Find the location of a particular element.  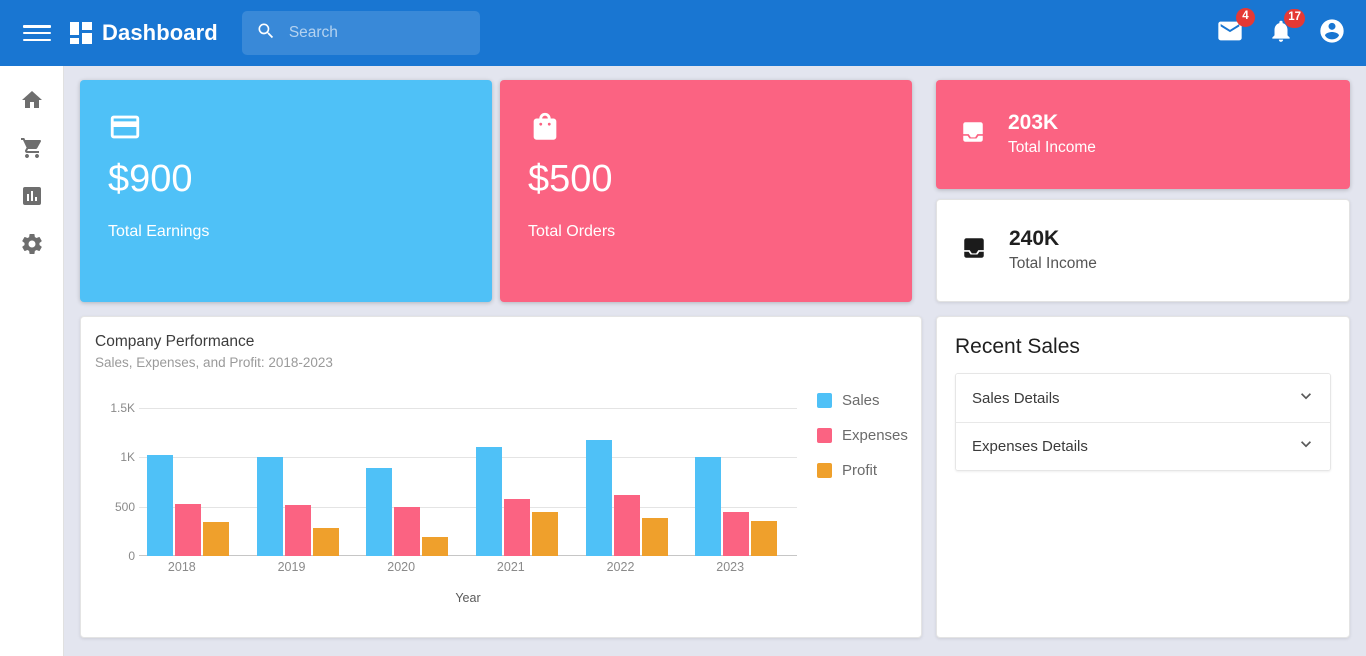

shopping-cart-icon is located at coordinates (32, 150).